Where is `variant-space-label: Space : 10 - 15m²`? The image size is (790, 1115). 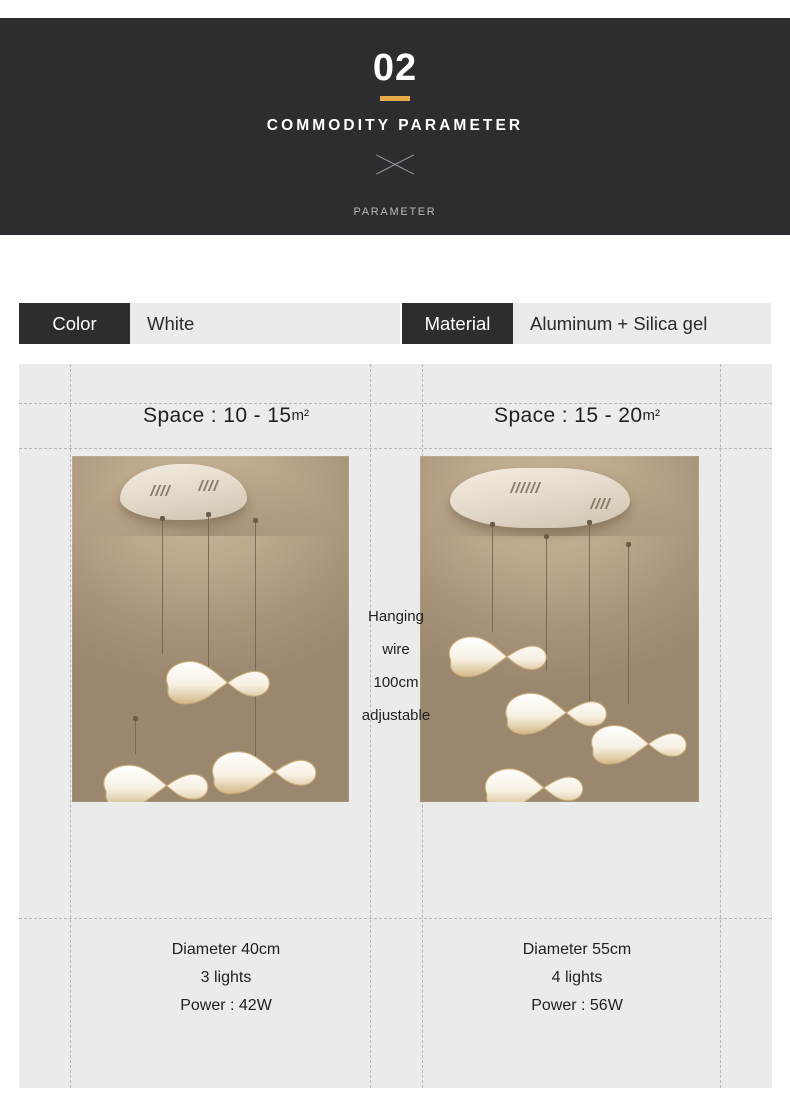
variant-space-label: Space : 10 - 15m² is located at coordinates (226, 416).